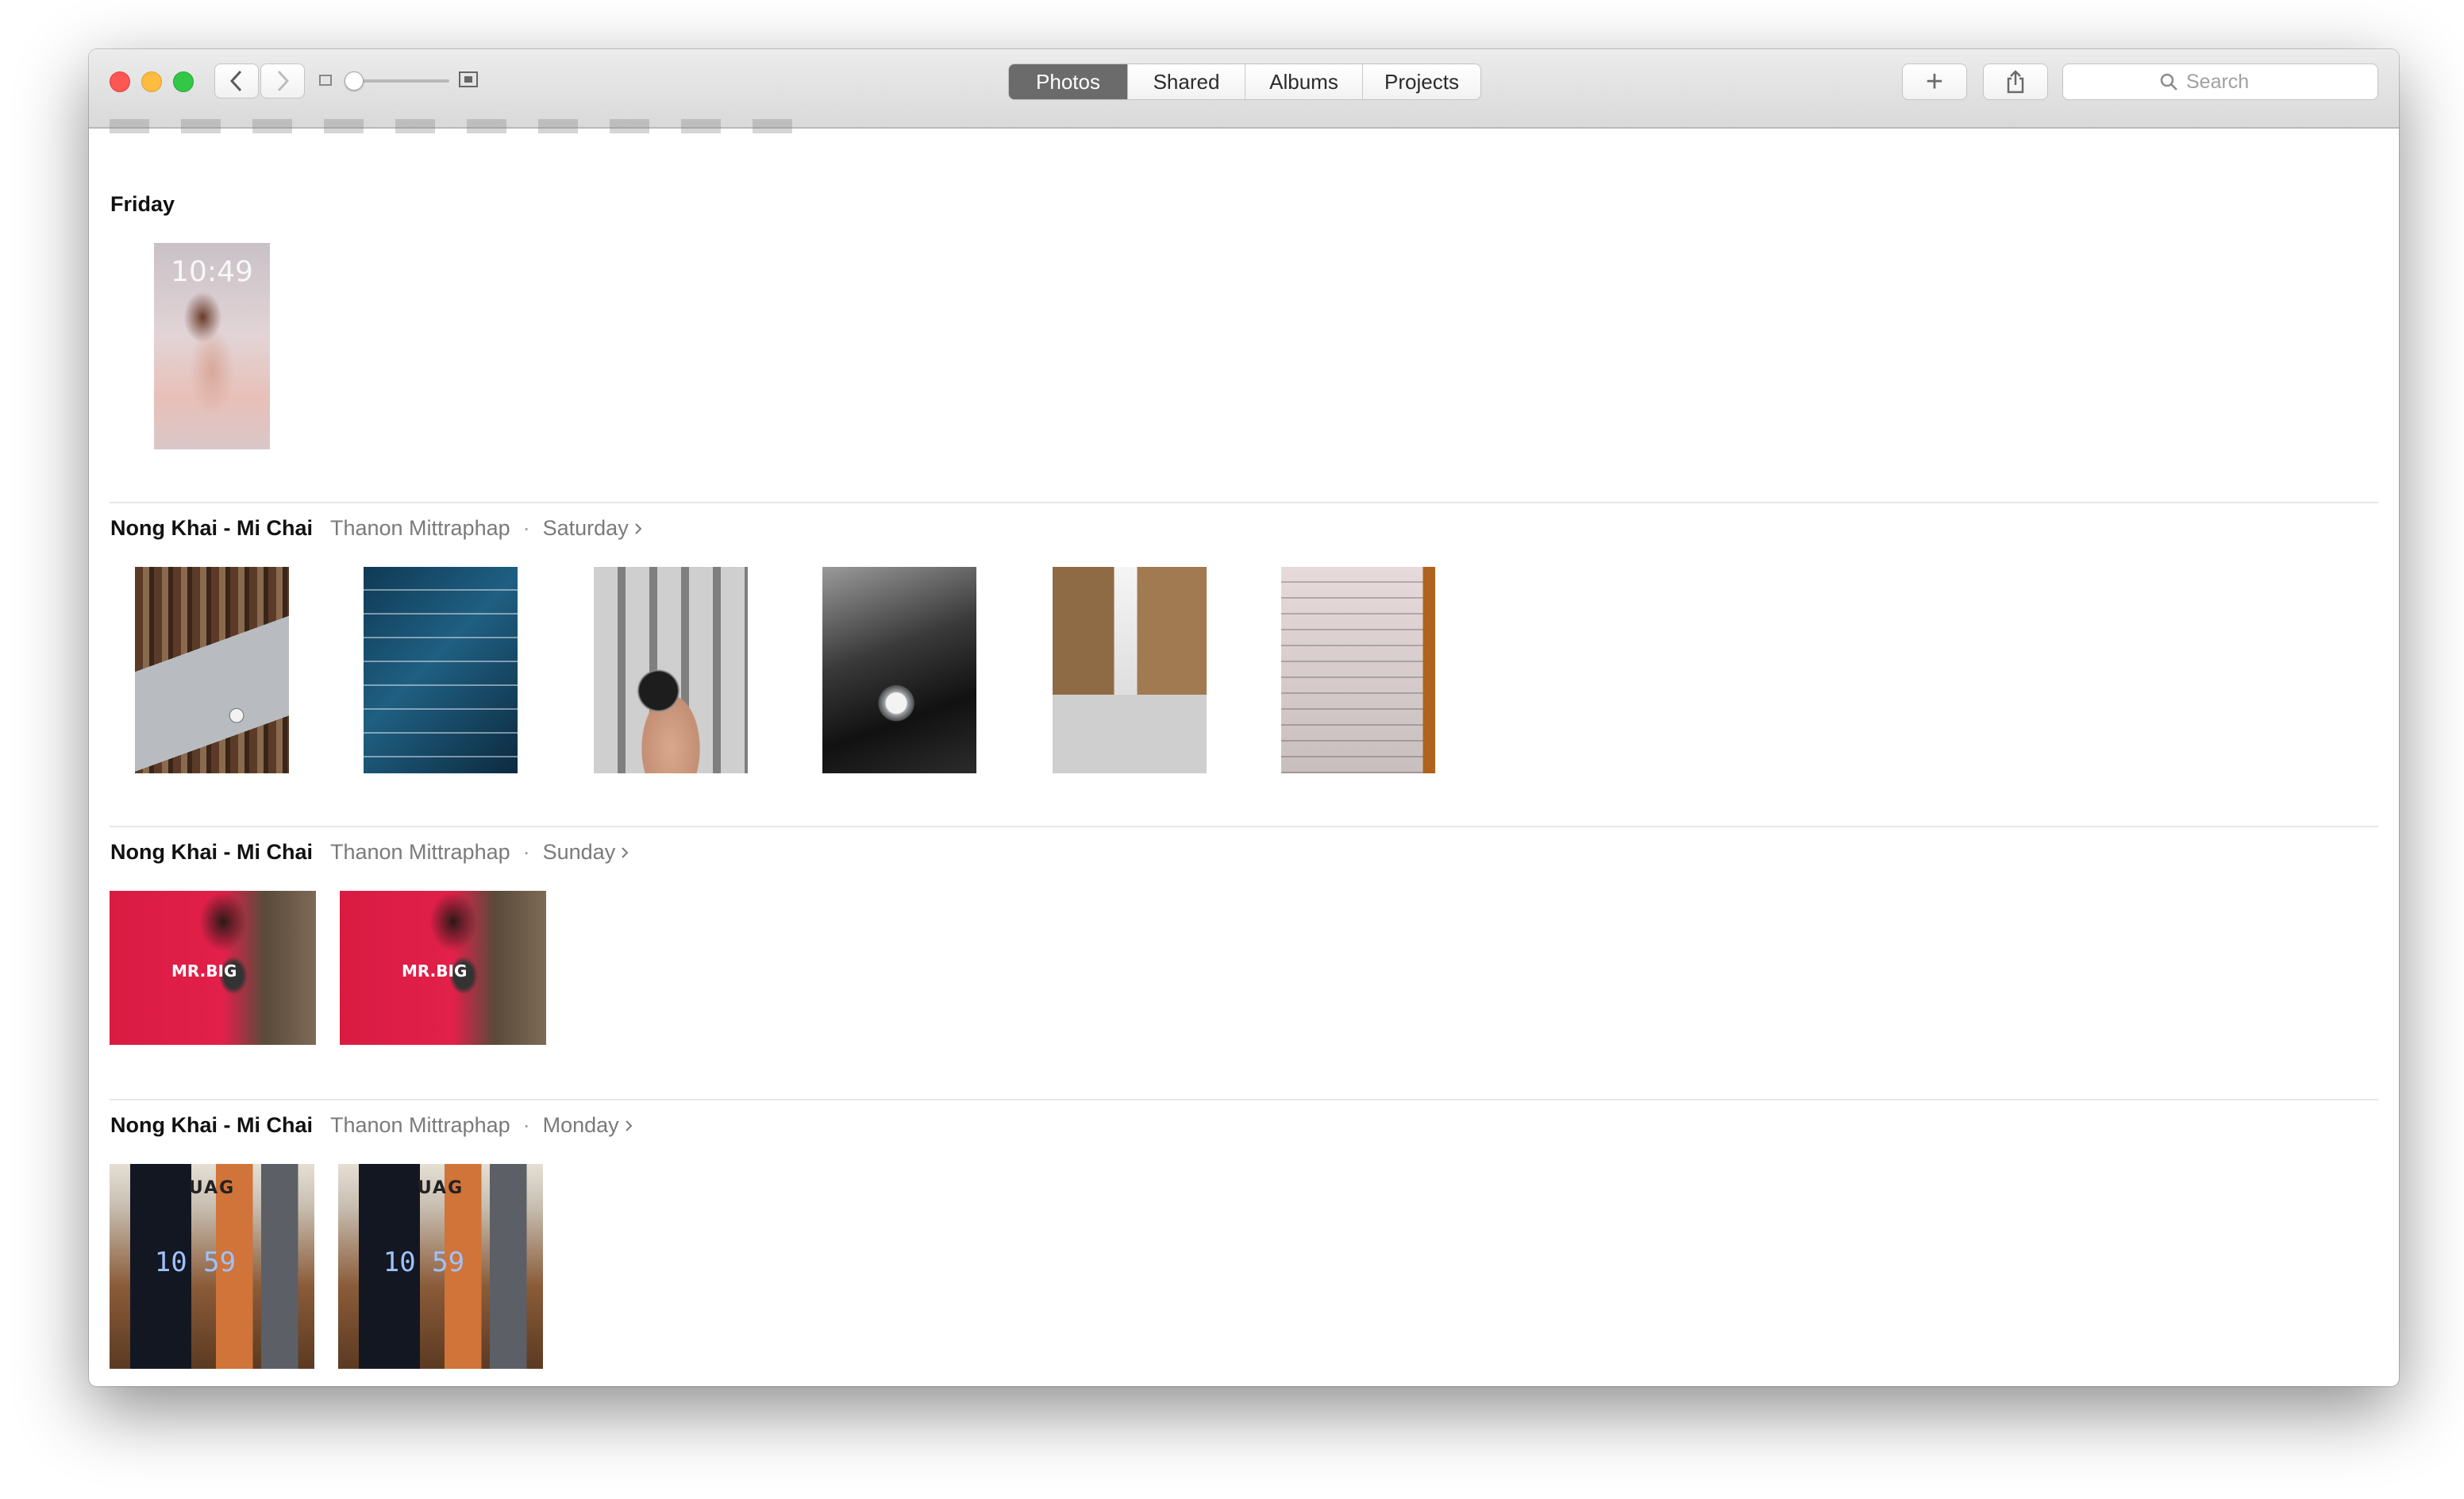 The image size is (2464, 1499). I want to click on search-input, so click(2233, 82).